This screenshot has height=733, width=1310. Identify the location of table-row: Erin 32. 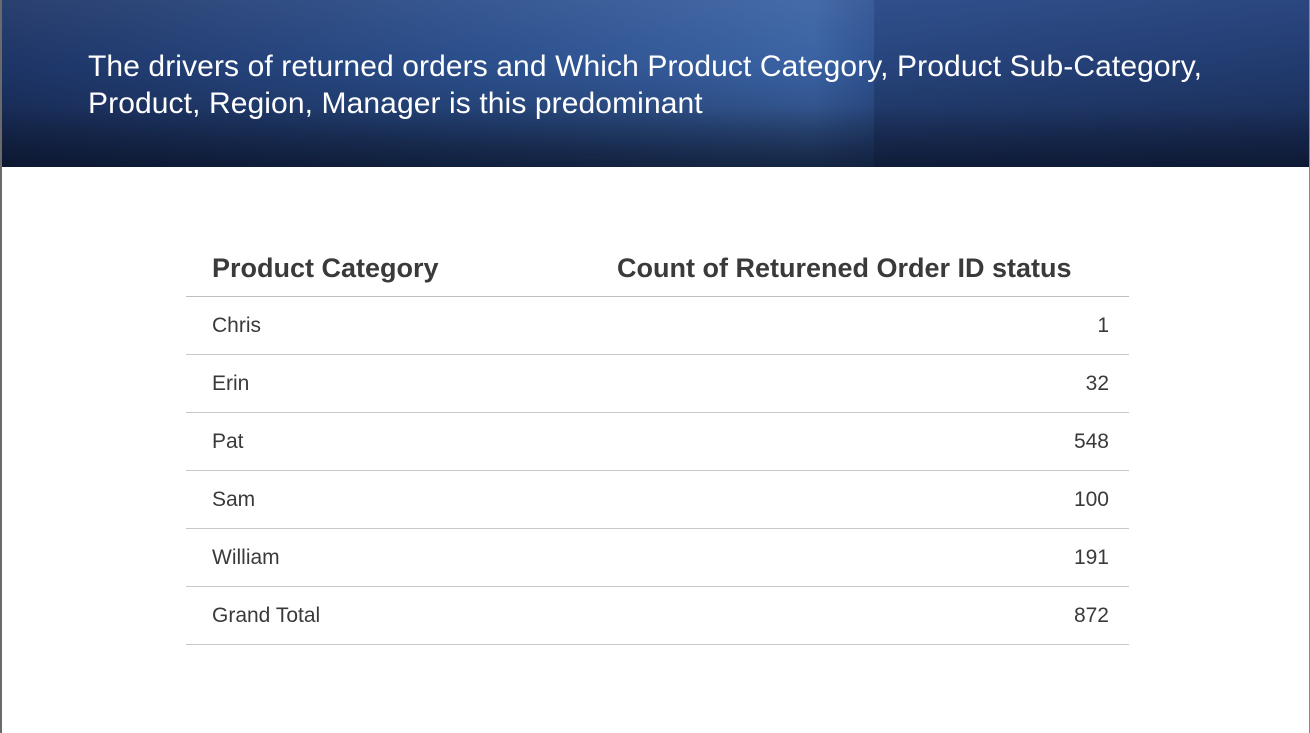
(657, 383).